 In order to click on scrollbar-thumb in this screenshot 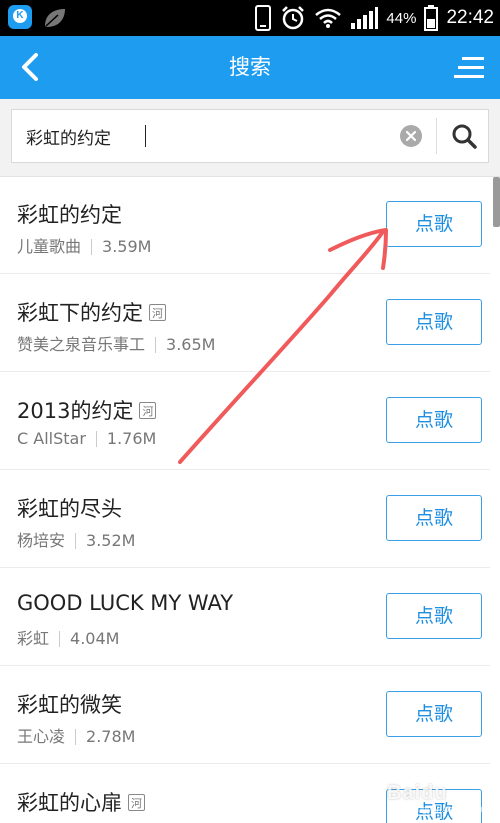, I will do `click(496, 202)`.